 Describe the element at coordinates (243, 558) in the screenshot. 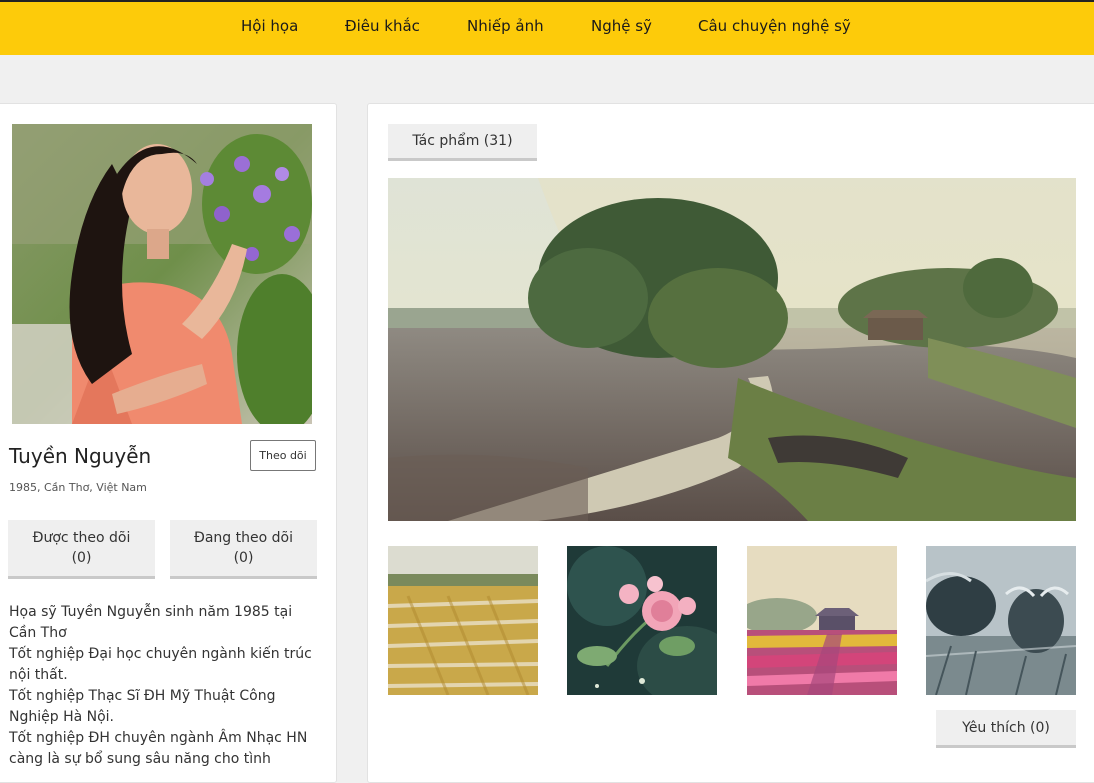

I see `following-count: (0)` at that location.